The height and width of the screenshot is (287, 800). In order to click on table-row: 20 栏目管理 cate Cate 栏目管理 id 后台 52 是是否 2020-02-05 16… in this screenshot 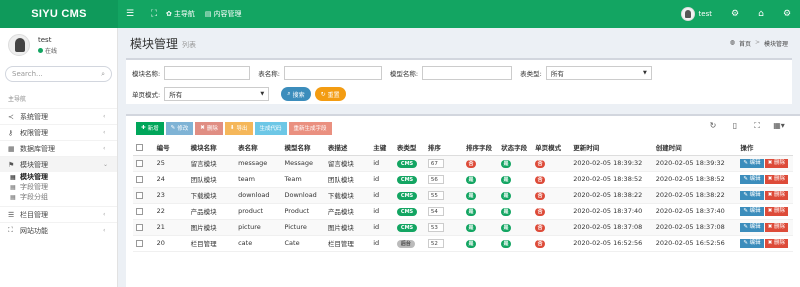, I will do `click(463, 243)`.